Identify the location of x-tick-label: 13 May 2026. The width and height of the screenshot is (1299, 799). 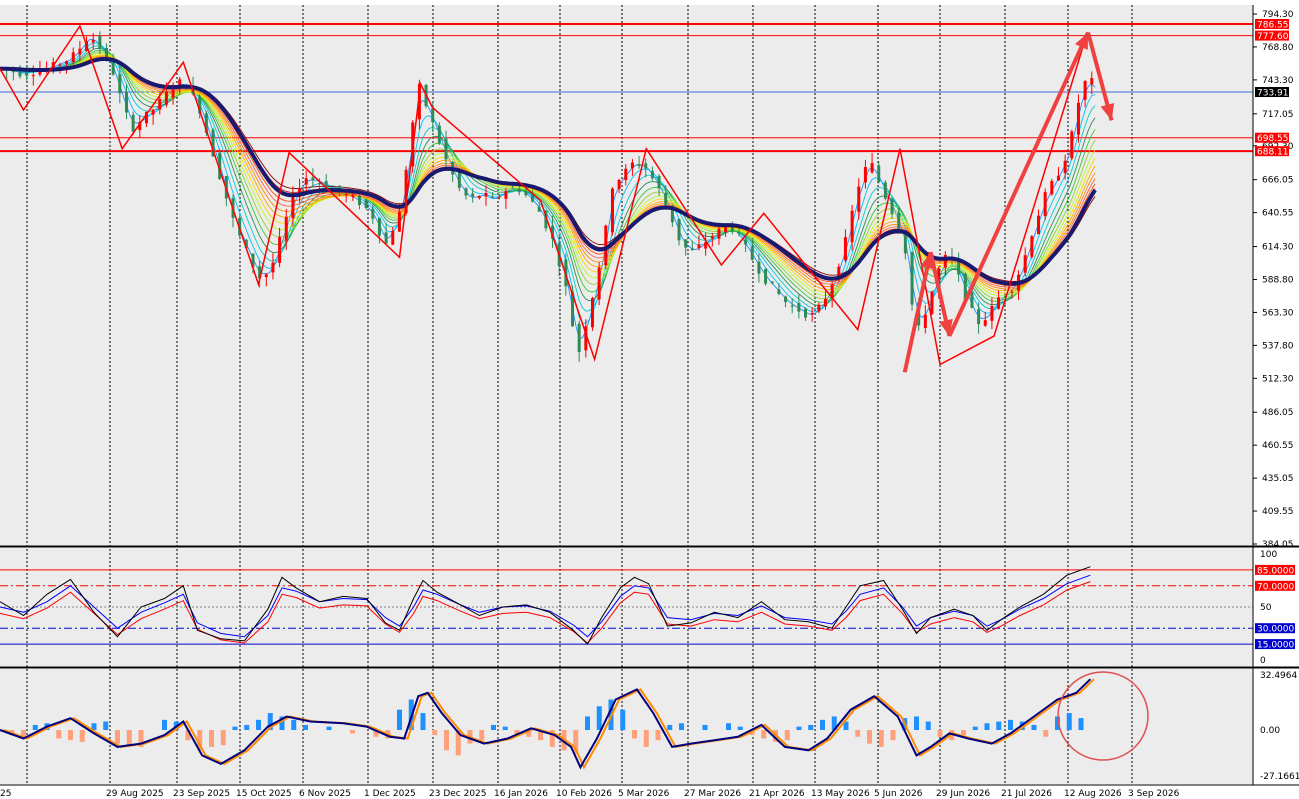
(840, 794).